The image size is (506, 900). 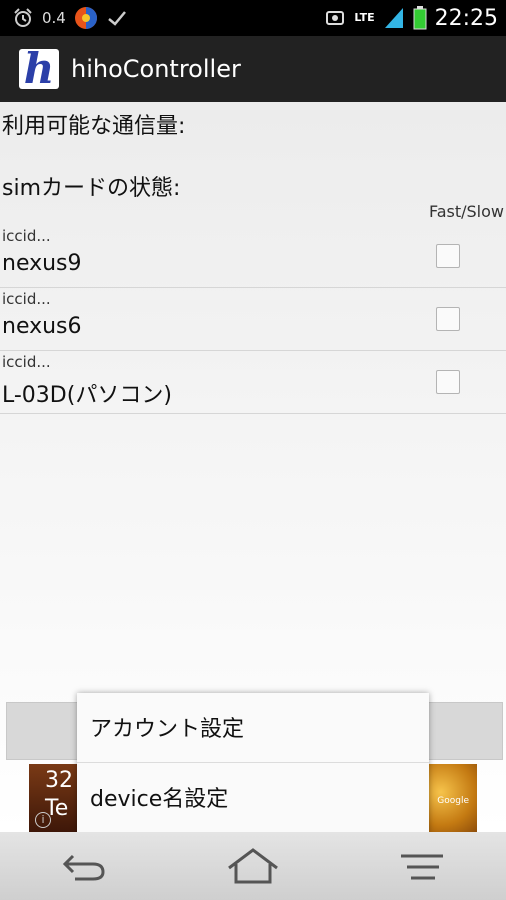 I want to click on ad-info-icon: i, so click(x=43, y=820).